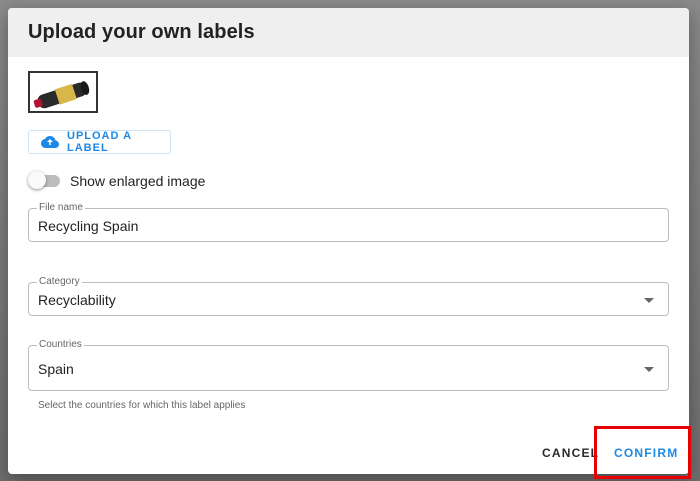 The image size is (700, 481). Describe the element at coordinates (348, 365) in the screenshot. I see `countries-select: Countries Spain` at that location.